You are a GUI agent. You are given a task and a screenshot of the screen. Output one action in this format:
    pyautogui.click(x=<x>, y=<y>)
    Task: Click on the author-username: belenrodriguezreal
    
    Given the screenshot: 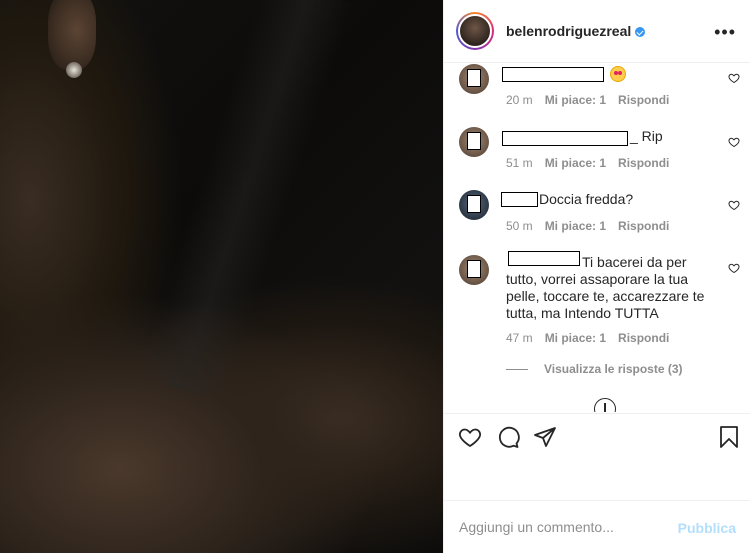 What is the action you would take?
    pyautogui.click(x=576, y=31)
    